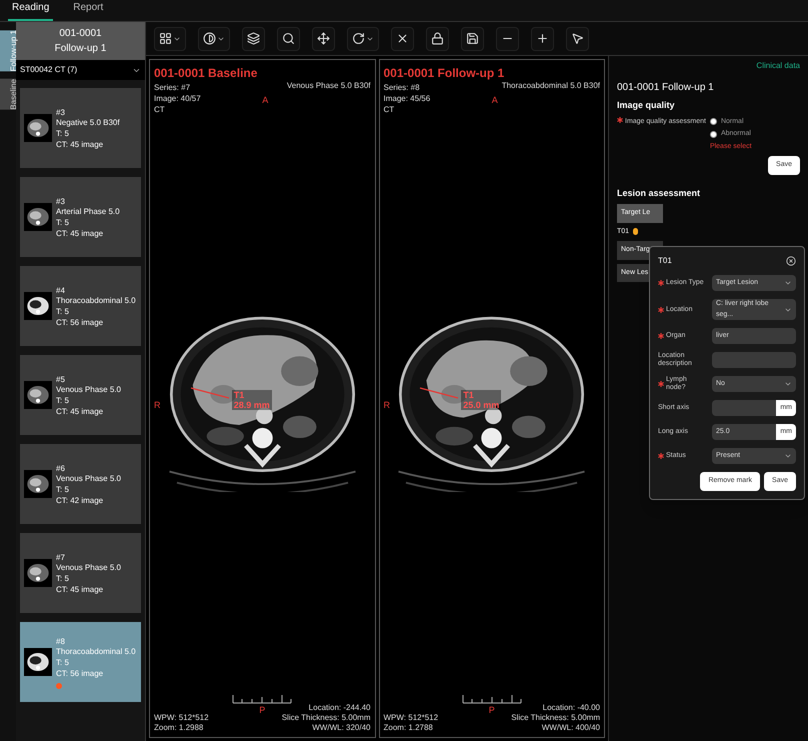 The image size is (808, 741). What do you see at coordinates (402, 87) in the screenshot?
I see `viewport-info: Series: #8` at bounding box center [402, 87].